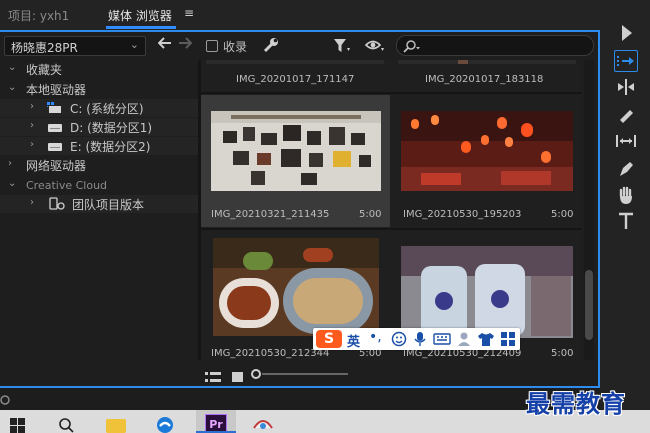  I want to click on ime-toolbar: S 英 •,, so click(416, 339).